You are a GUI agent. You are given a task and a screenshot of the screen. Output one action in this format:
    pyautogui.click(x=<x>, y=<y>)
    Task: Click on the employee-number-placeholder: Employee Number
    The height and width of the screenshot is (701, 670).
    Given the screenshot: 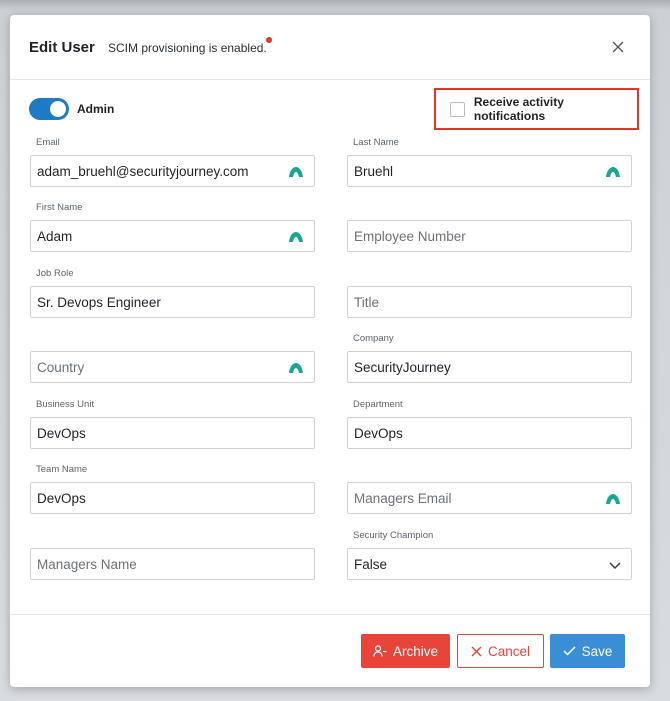 What is the action you would take?
    pyautogui.click(x=410, y=236)
    